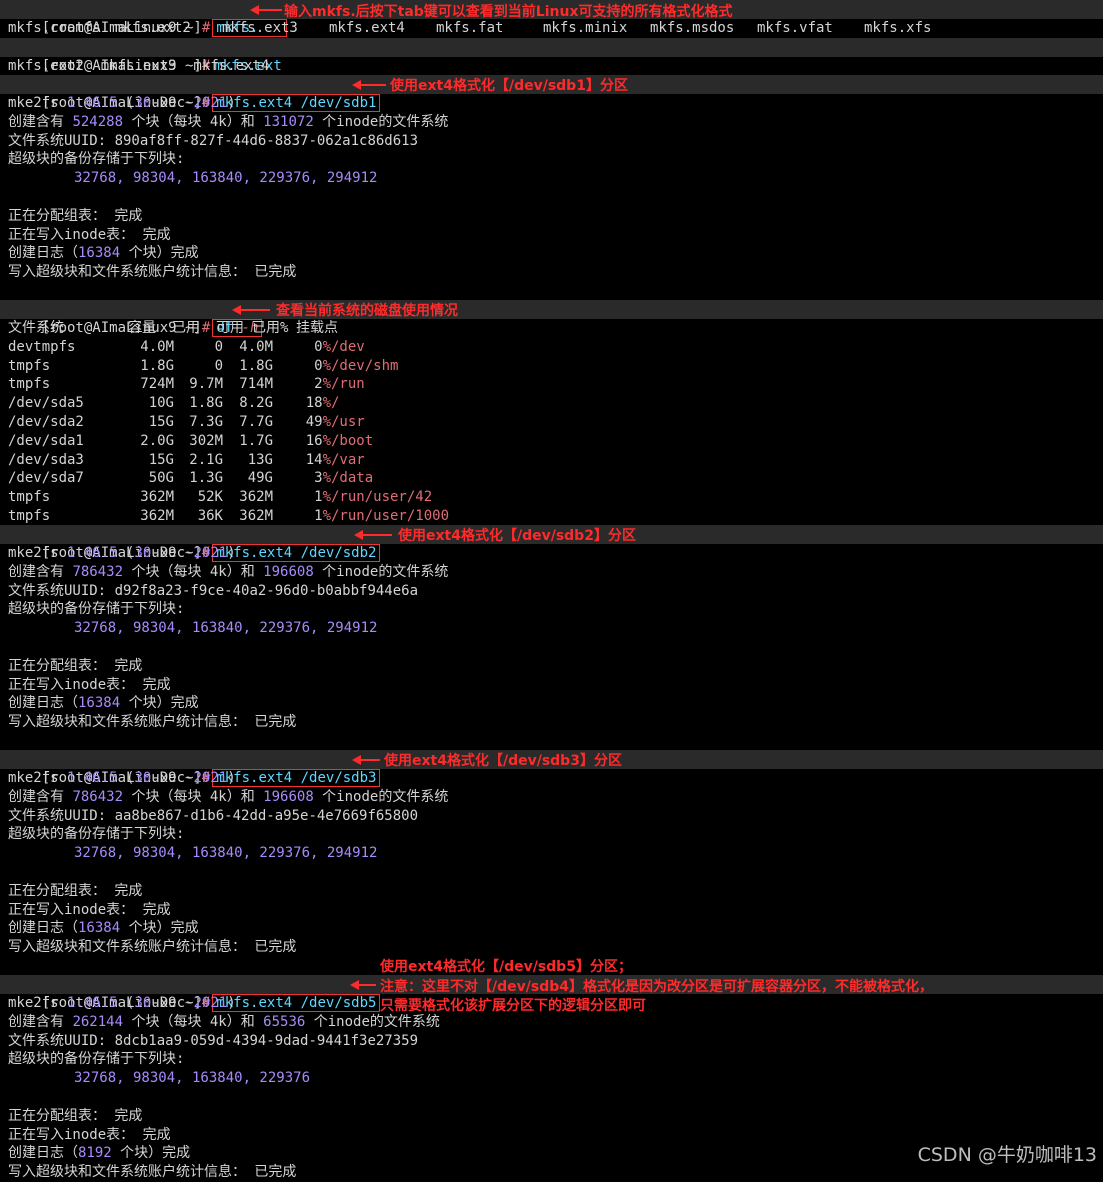 Image resolution: width=1103 pixels, height=1182 pixels. What do you see at coordinates (318, 384) in the screenshot?
I see `df-pct-value: 2` at bounding box center [318, 384].